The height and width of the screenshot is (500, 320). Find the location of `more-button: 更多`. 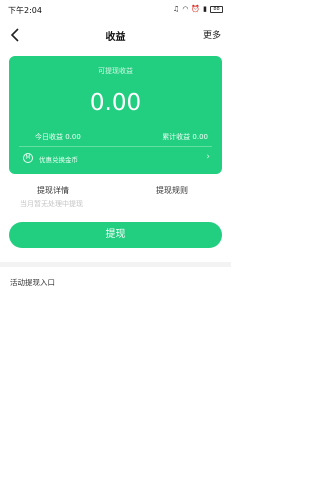

more-button: 更多 is located at coordinates (212, 34).